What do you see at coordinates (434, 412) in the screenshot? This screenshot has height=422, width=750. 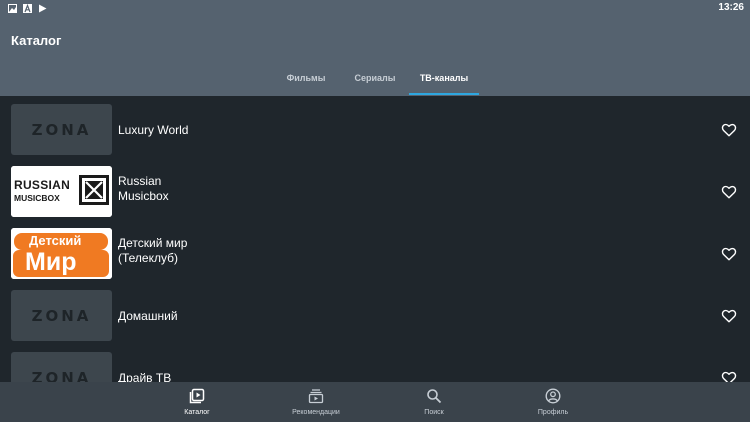 I see `nav-label: Поиск` at bounding box center [434, 412].